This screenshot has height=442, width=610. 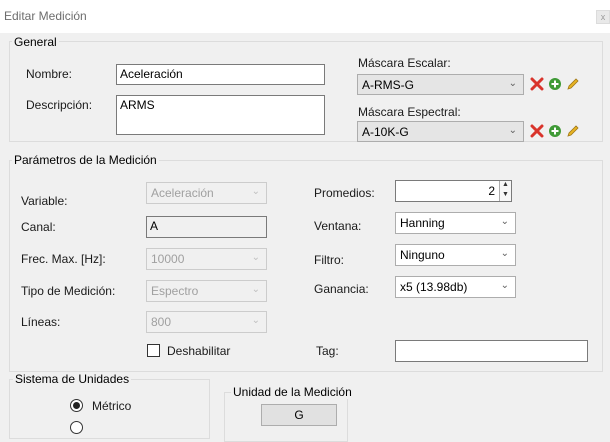 I want to click on tipo-medicion-value: Espectro, so click(x=175, y=291).